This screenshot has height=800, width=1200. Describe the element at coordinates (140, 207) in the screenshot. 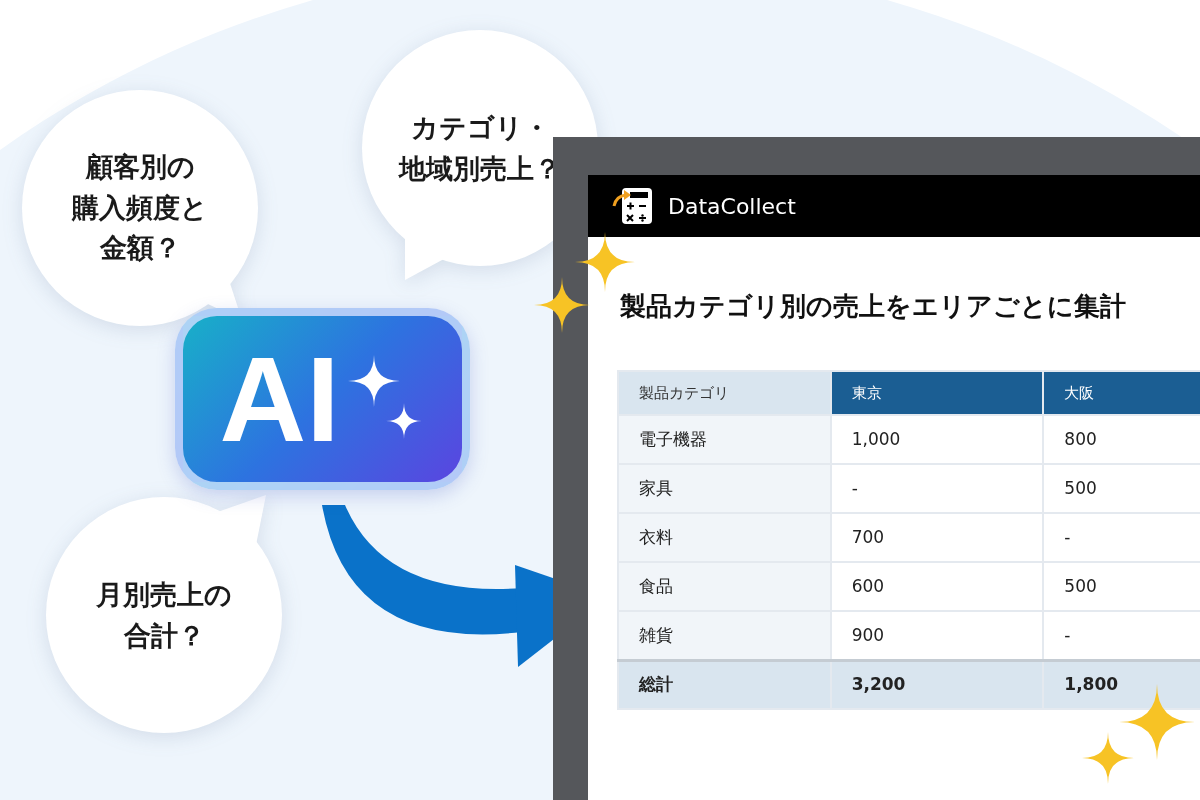

I see `bubble-text-line: 購入頻度と` at that location.